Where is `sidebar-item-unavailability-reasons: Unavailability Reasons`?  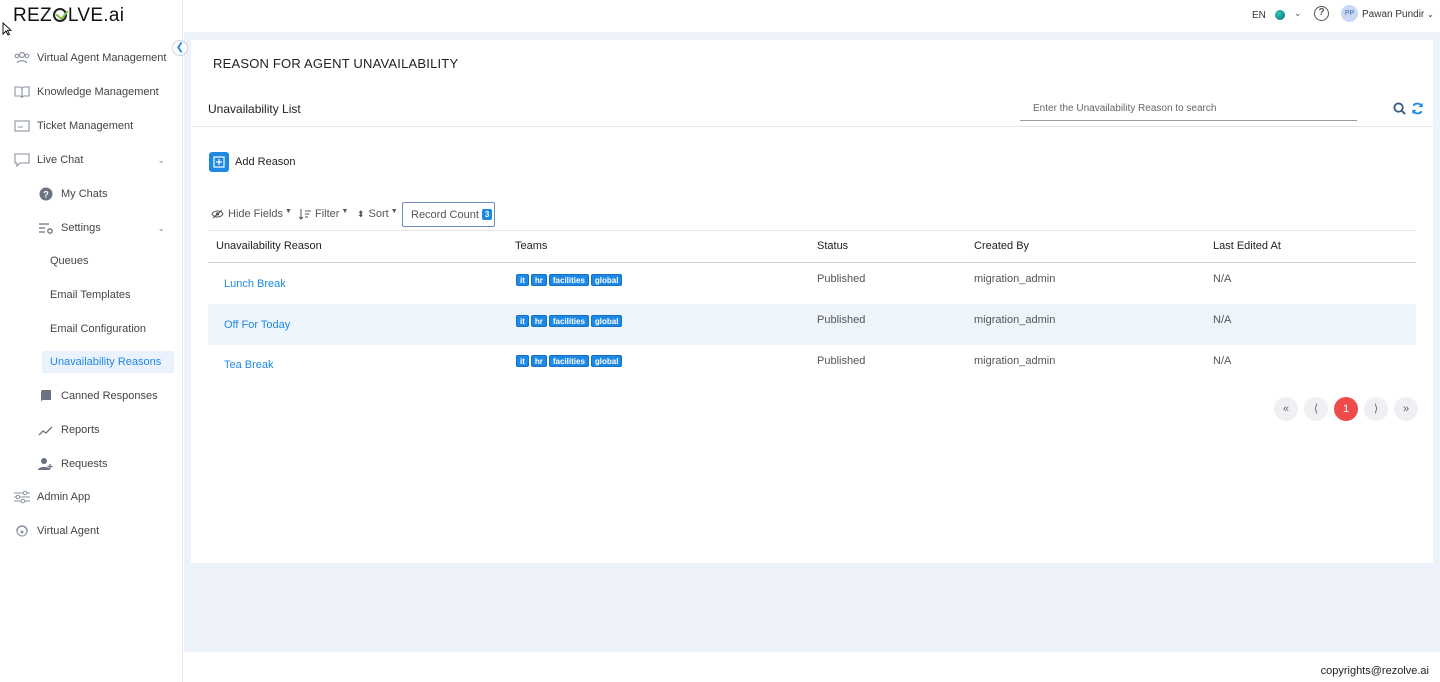
sidebar-item-unavailability-reasons: Unavailability Reasons is located at coordinates (108, 362).